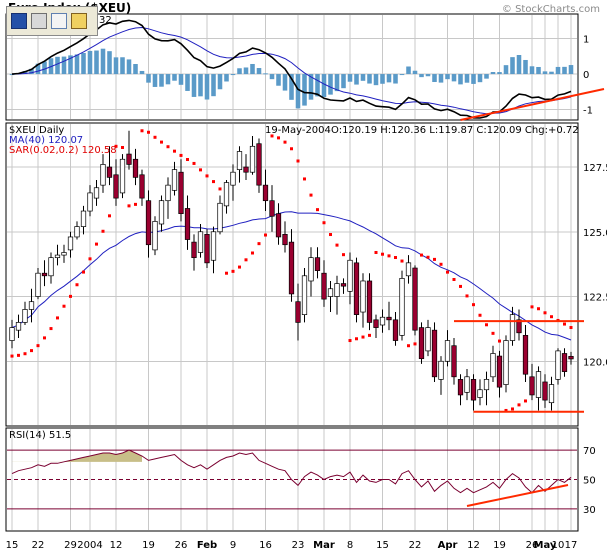 Image resolution: width=607 pixels, height=554 pixels. What do you see at coordinates (589, 451) in the screenshot?
I see `rsi-y-tick: 70` at bounding box center [589, 451].